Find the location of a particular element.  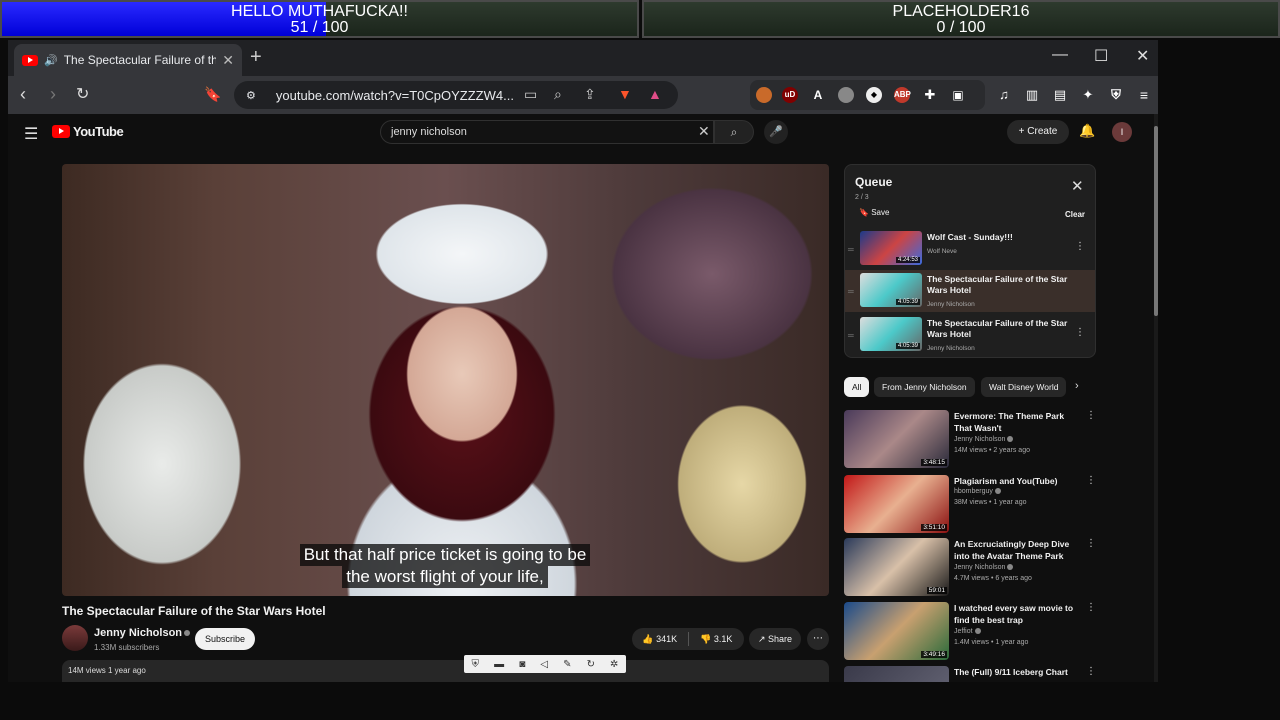

extension-1-icon is located at coordinates (764, 95).